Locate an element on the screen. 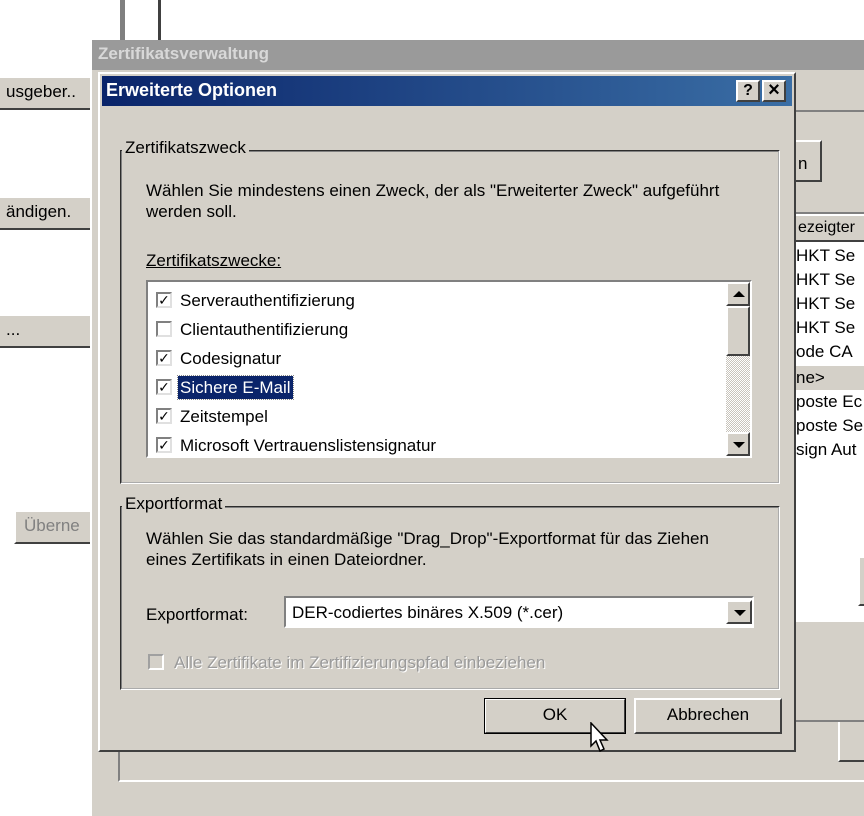 The image size is (864, 816). purpose-item-label: Serverauthentifizierung is located at coordinates (267, 300).